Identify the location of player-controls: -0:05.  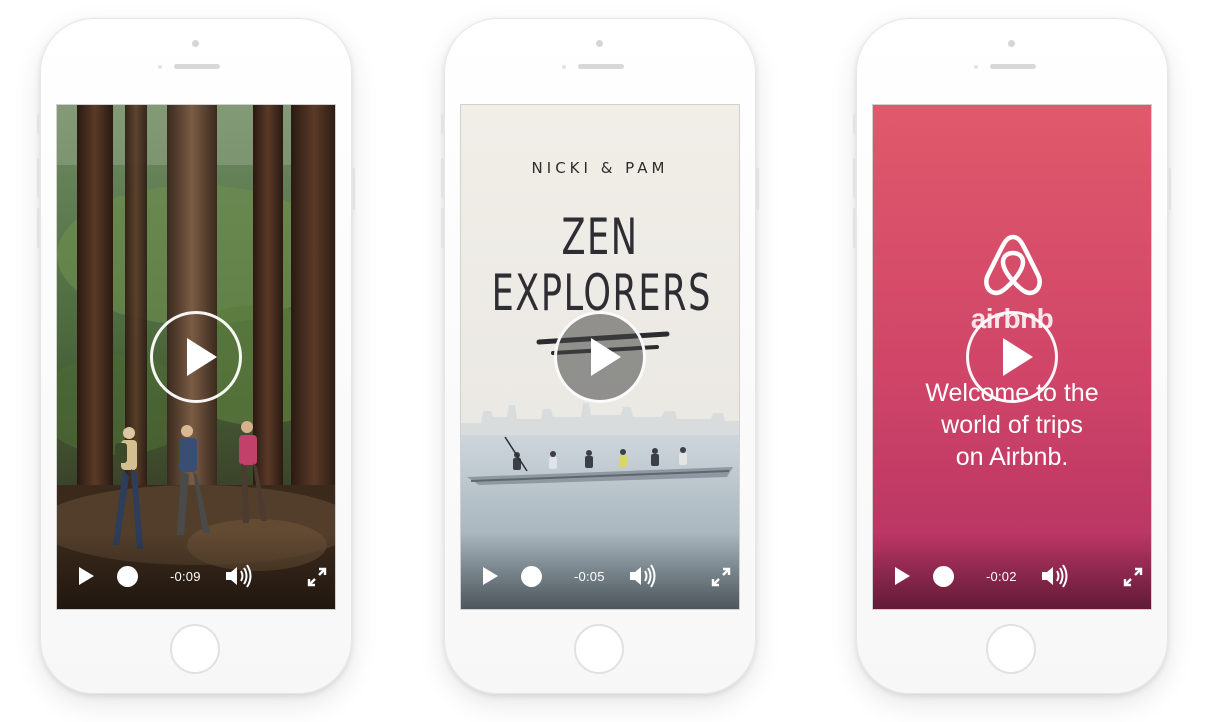
(600, 571).